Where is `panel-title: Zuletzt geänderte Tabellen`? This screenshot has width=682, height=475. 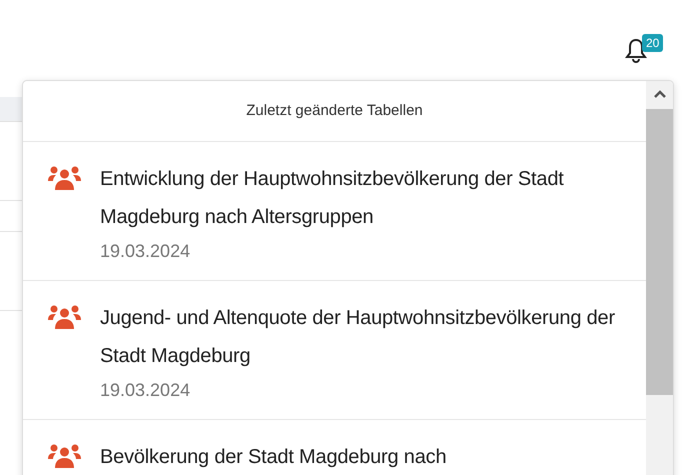
panel-title: Zuletzt geänderte Tabellen is located at coordinates (334, 111).